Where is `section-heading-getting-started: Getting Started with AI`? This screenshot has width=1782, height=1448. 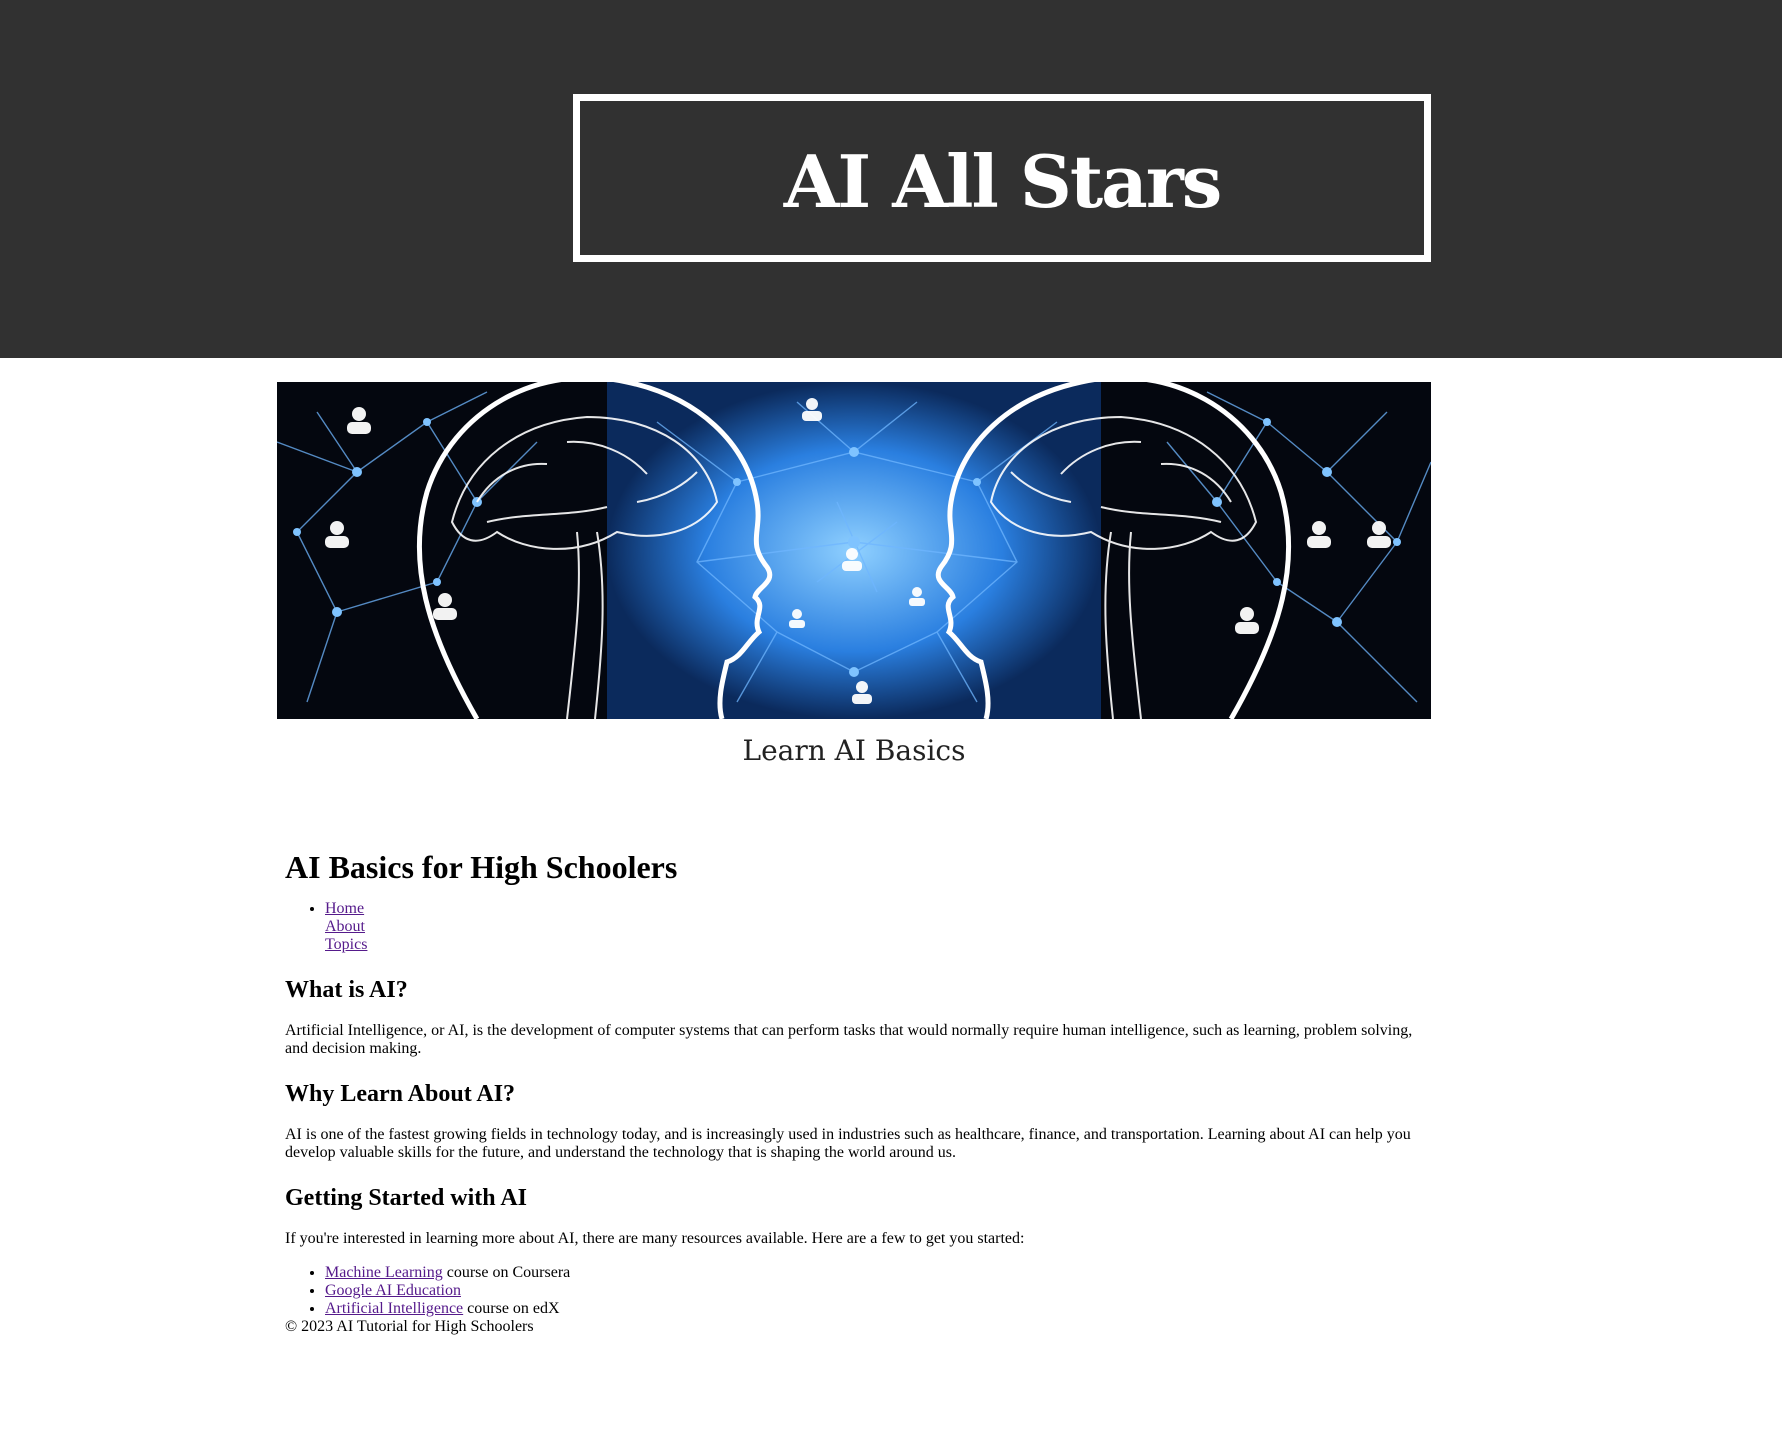
section-heading-getting-started: Getting Started with AI is located at coordinates (406, 1198).